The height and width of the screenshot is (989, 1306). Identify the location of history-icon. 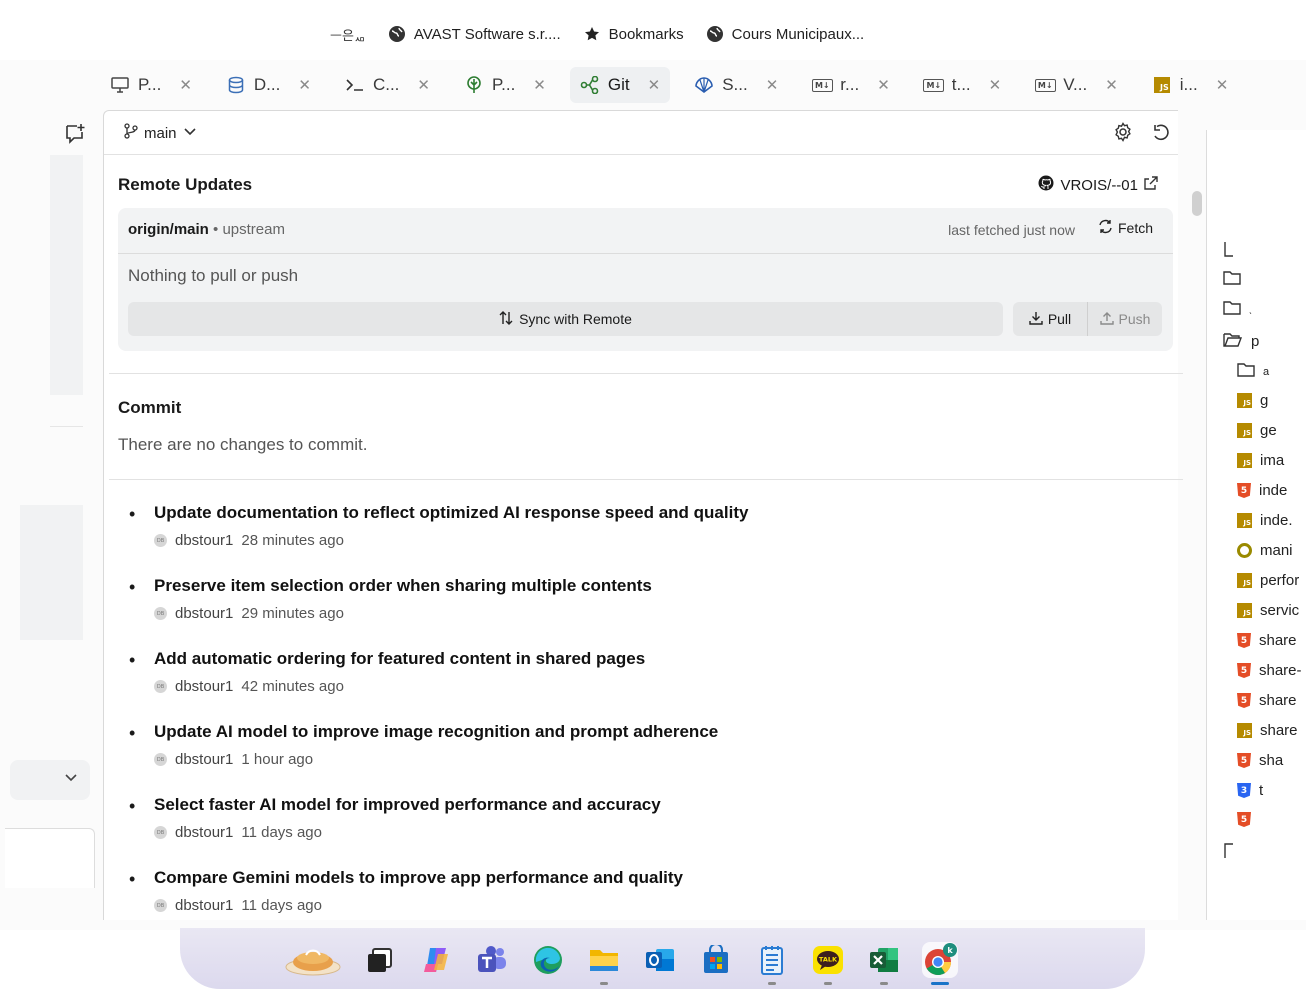
(1161, 132).